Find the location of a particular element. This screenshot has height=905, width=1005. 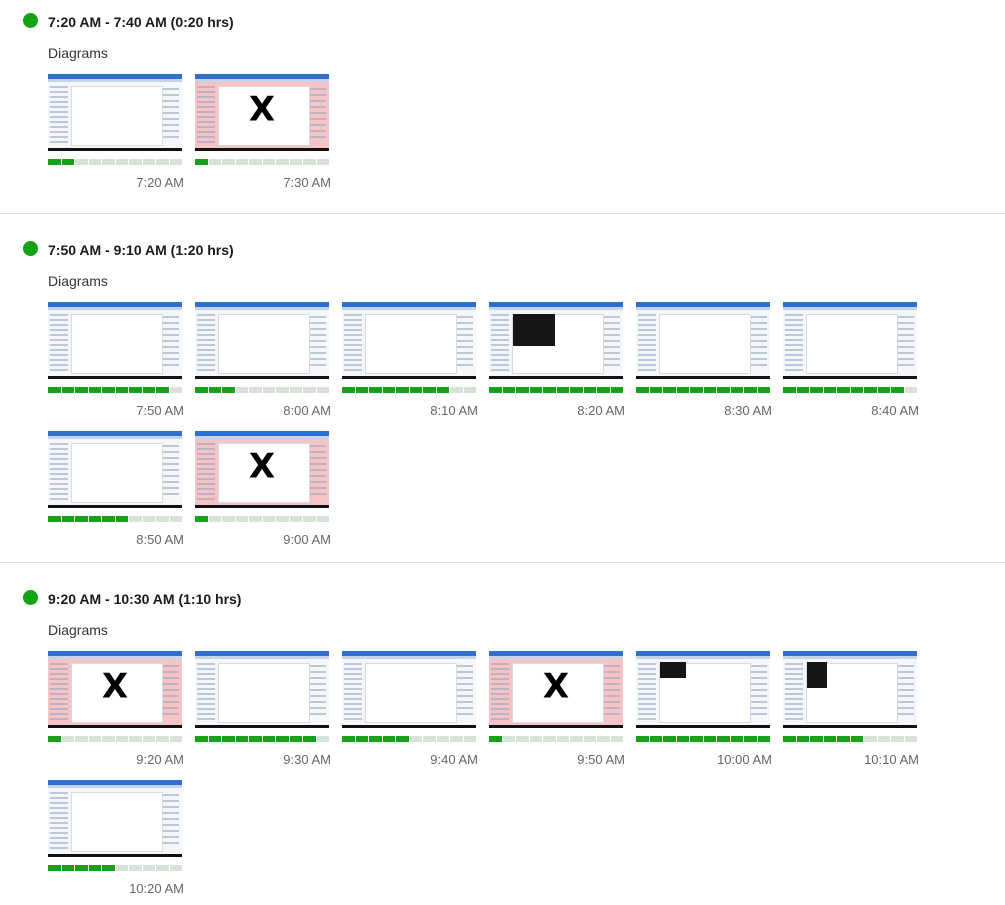

screenshot-time: 10:10 AM is located at coordinates (891, 759).